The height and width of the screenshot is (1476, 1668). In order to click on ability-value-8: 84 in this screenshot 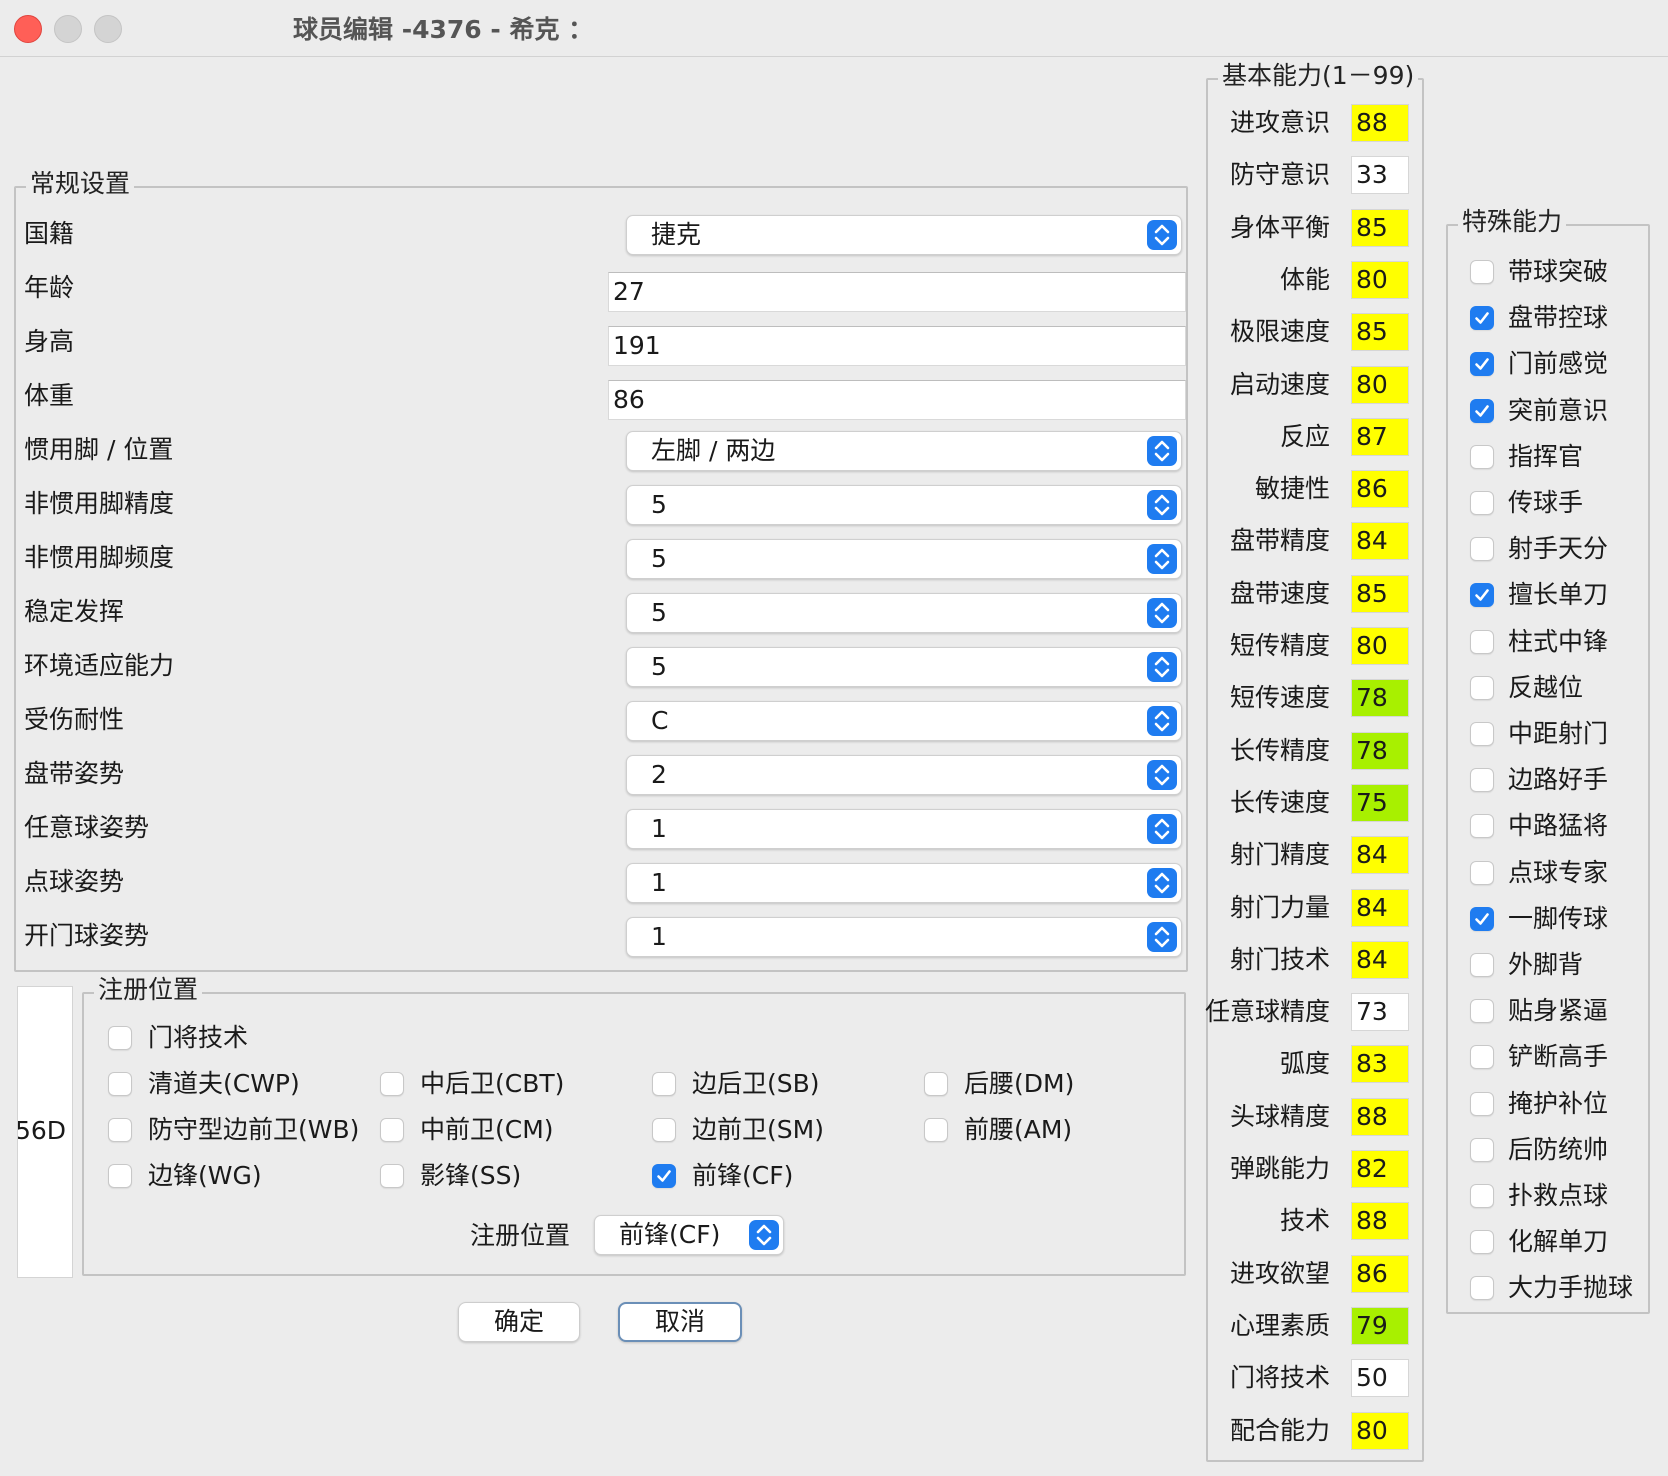, I will do `click(1380, 541)`.